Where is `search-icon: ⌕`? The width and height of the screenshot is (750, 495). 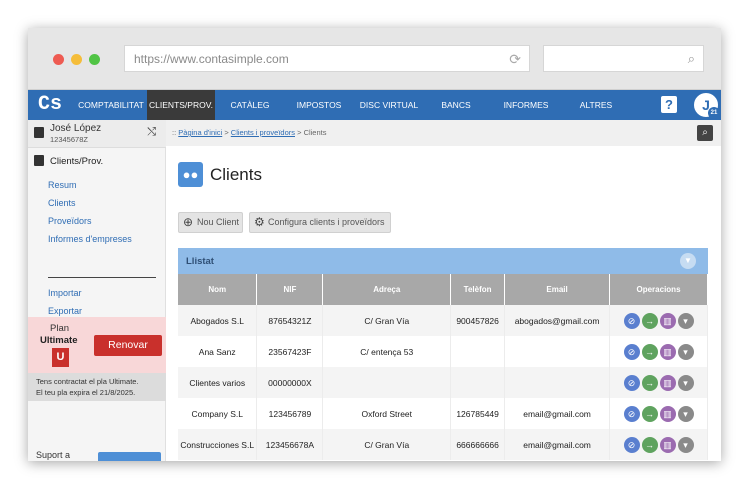
search-icon: ⌕ is located at coordinates (705, 133).